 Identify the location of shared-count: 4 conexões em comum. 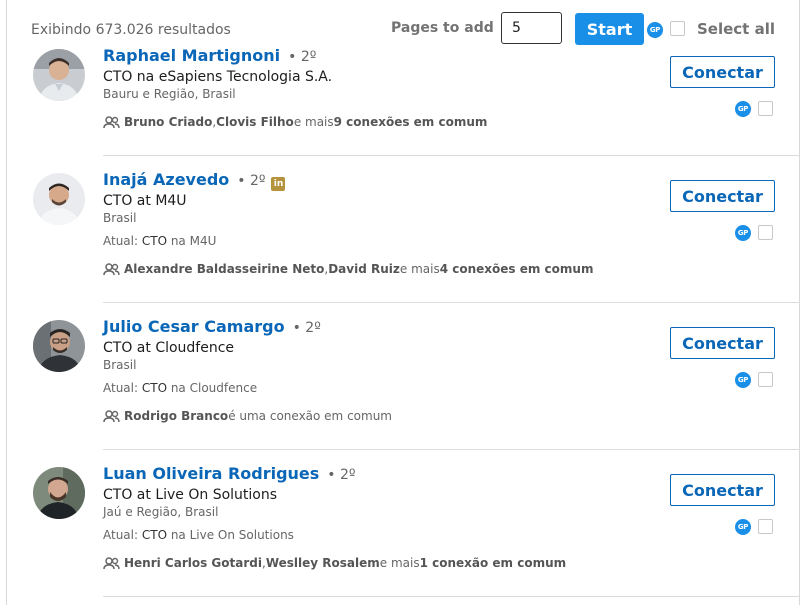
(517, 269).